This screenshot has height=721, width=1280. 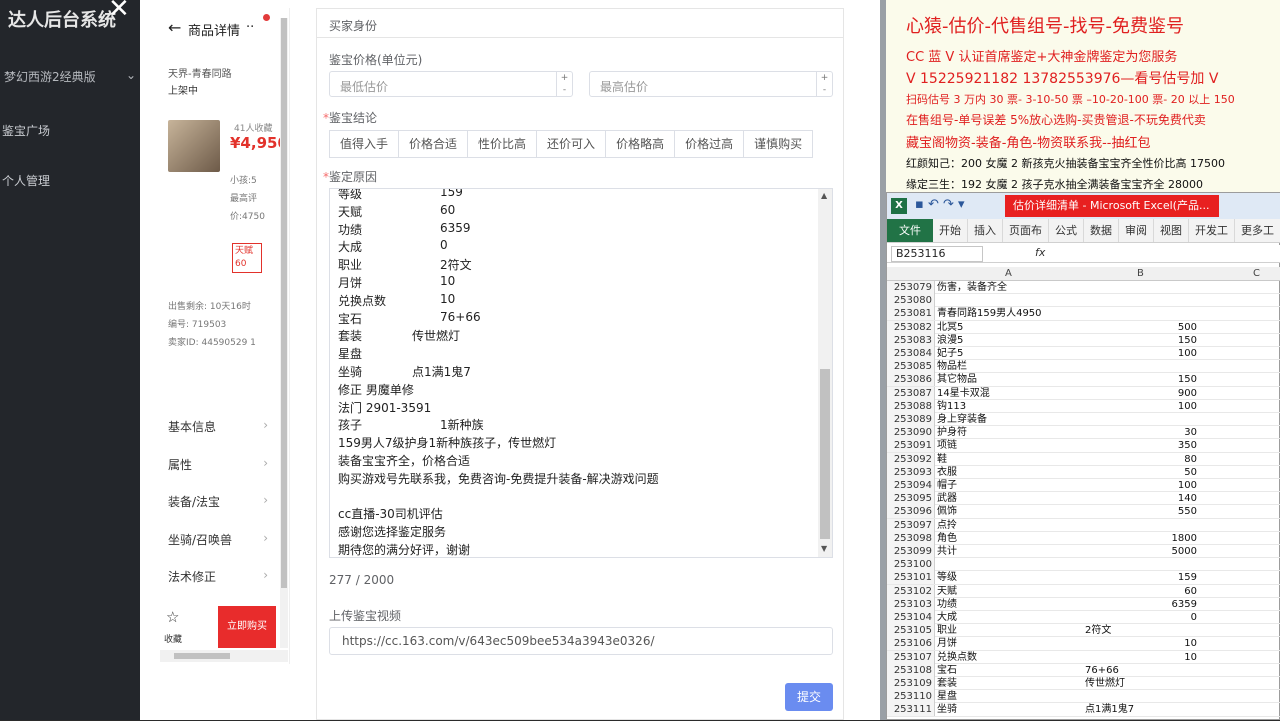 I want to click on quick-access-icons: ▪ ↶ ↷ ▾, so click(x=940, y=204).